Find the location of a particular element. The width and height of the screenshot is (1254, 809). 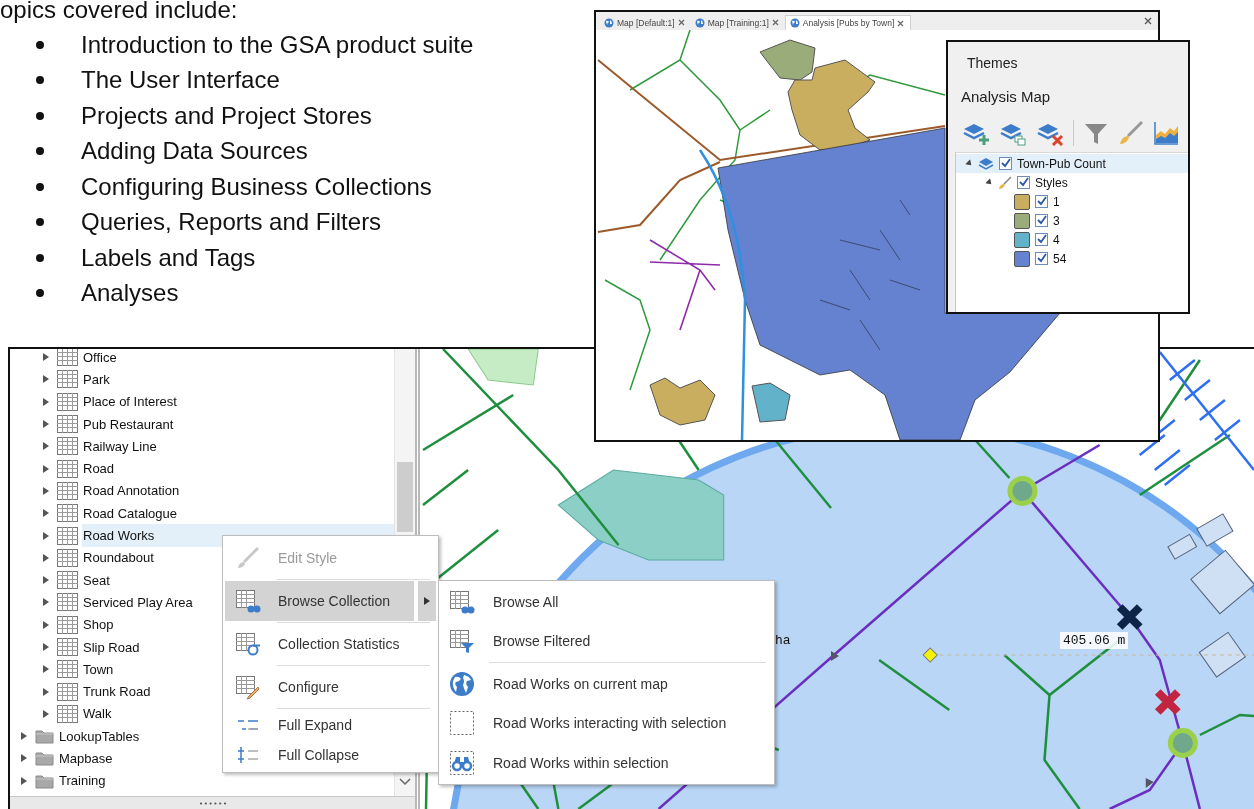

scroll-down-icon is located at coordinates (405, 782).